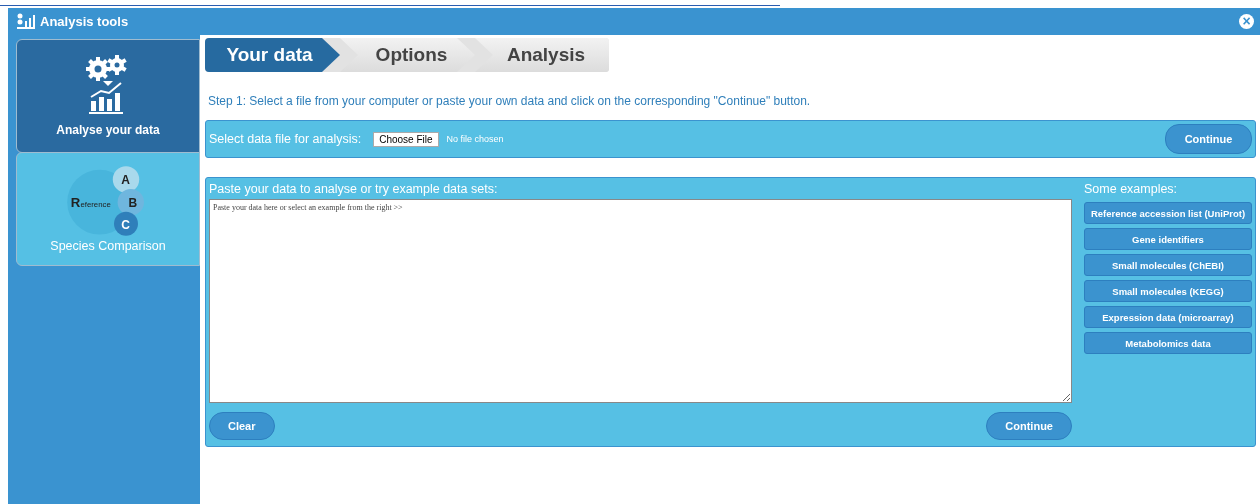 The image size is (1260, 504). Describe the element at coordinates (1168, 265) in the screenshot. I see `example-button: Small molecules (ChEBI)` at that location.